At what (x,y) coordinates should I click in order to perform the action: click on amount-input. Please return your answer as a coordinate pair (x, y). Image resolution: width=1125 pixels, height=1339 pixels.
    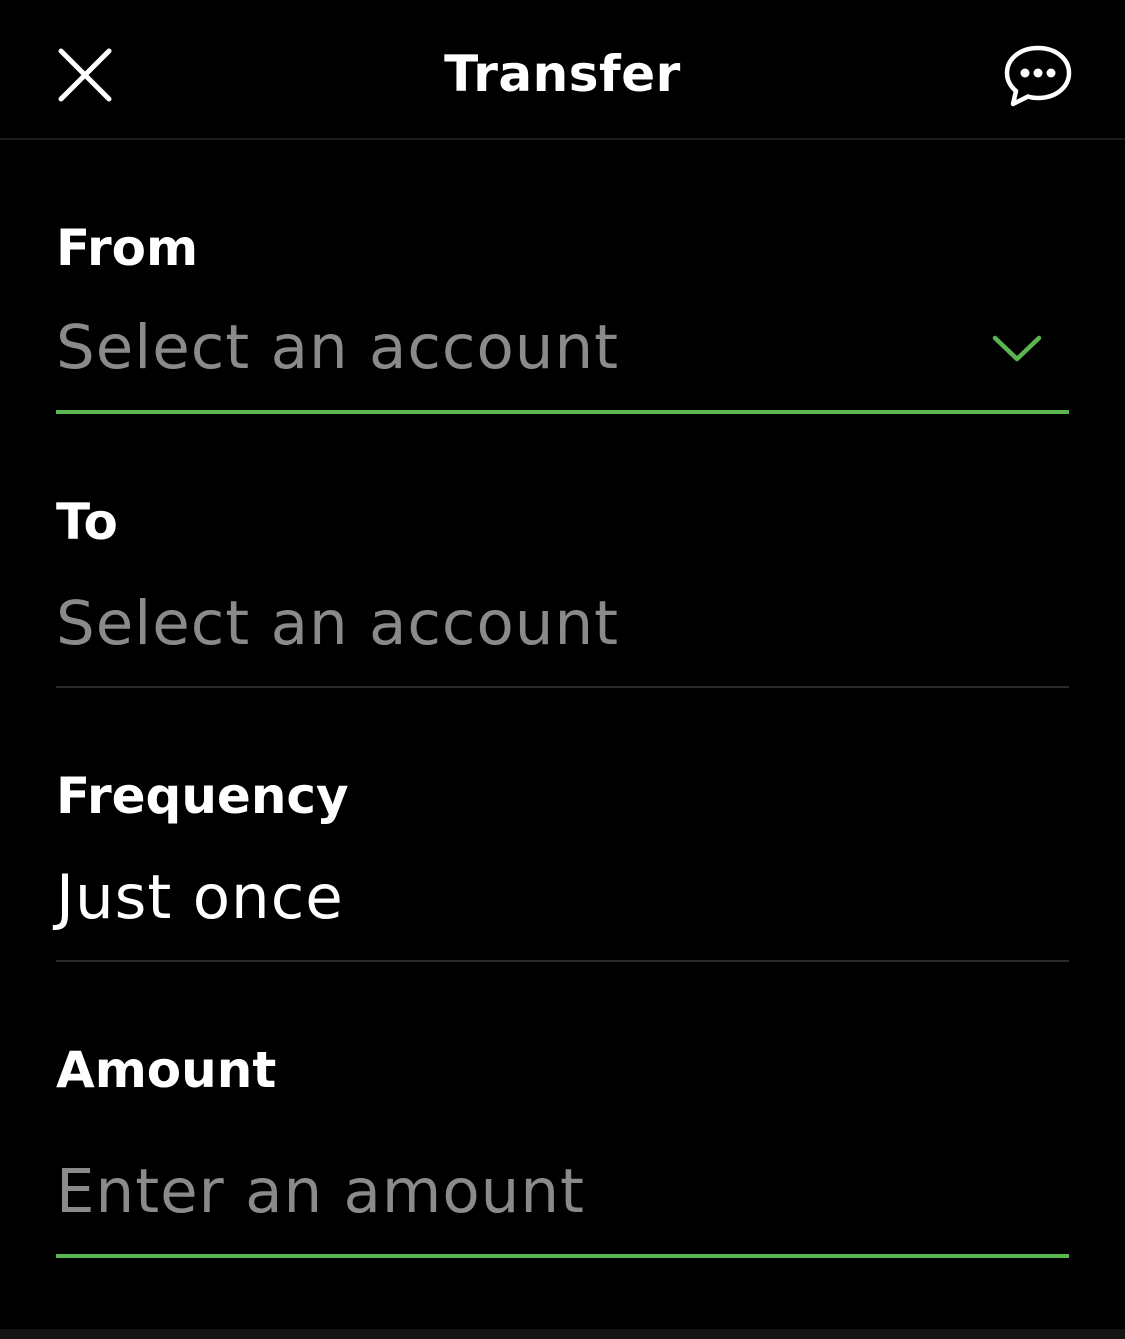
    Looking at the image, I should click on (562, 1192).